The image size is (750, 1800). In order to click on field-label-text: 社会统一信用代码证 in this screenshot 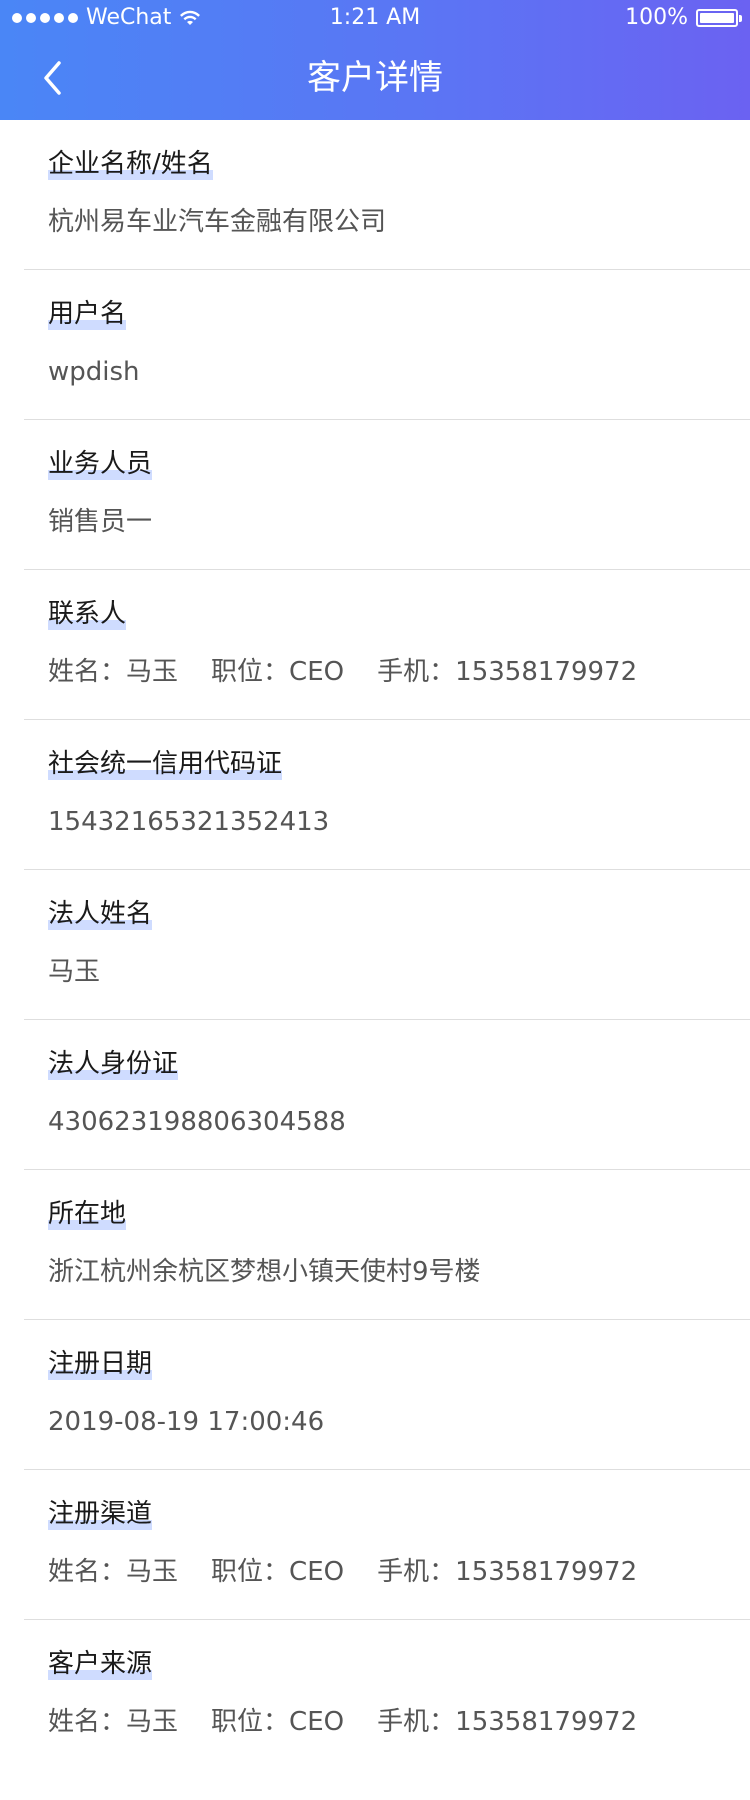, I will do `click(165, 764)`.